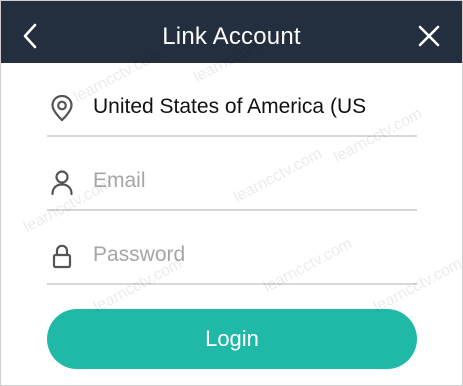  I want to click on page-title: Link Account, so click(231, 36).